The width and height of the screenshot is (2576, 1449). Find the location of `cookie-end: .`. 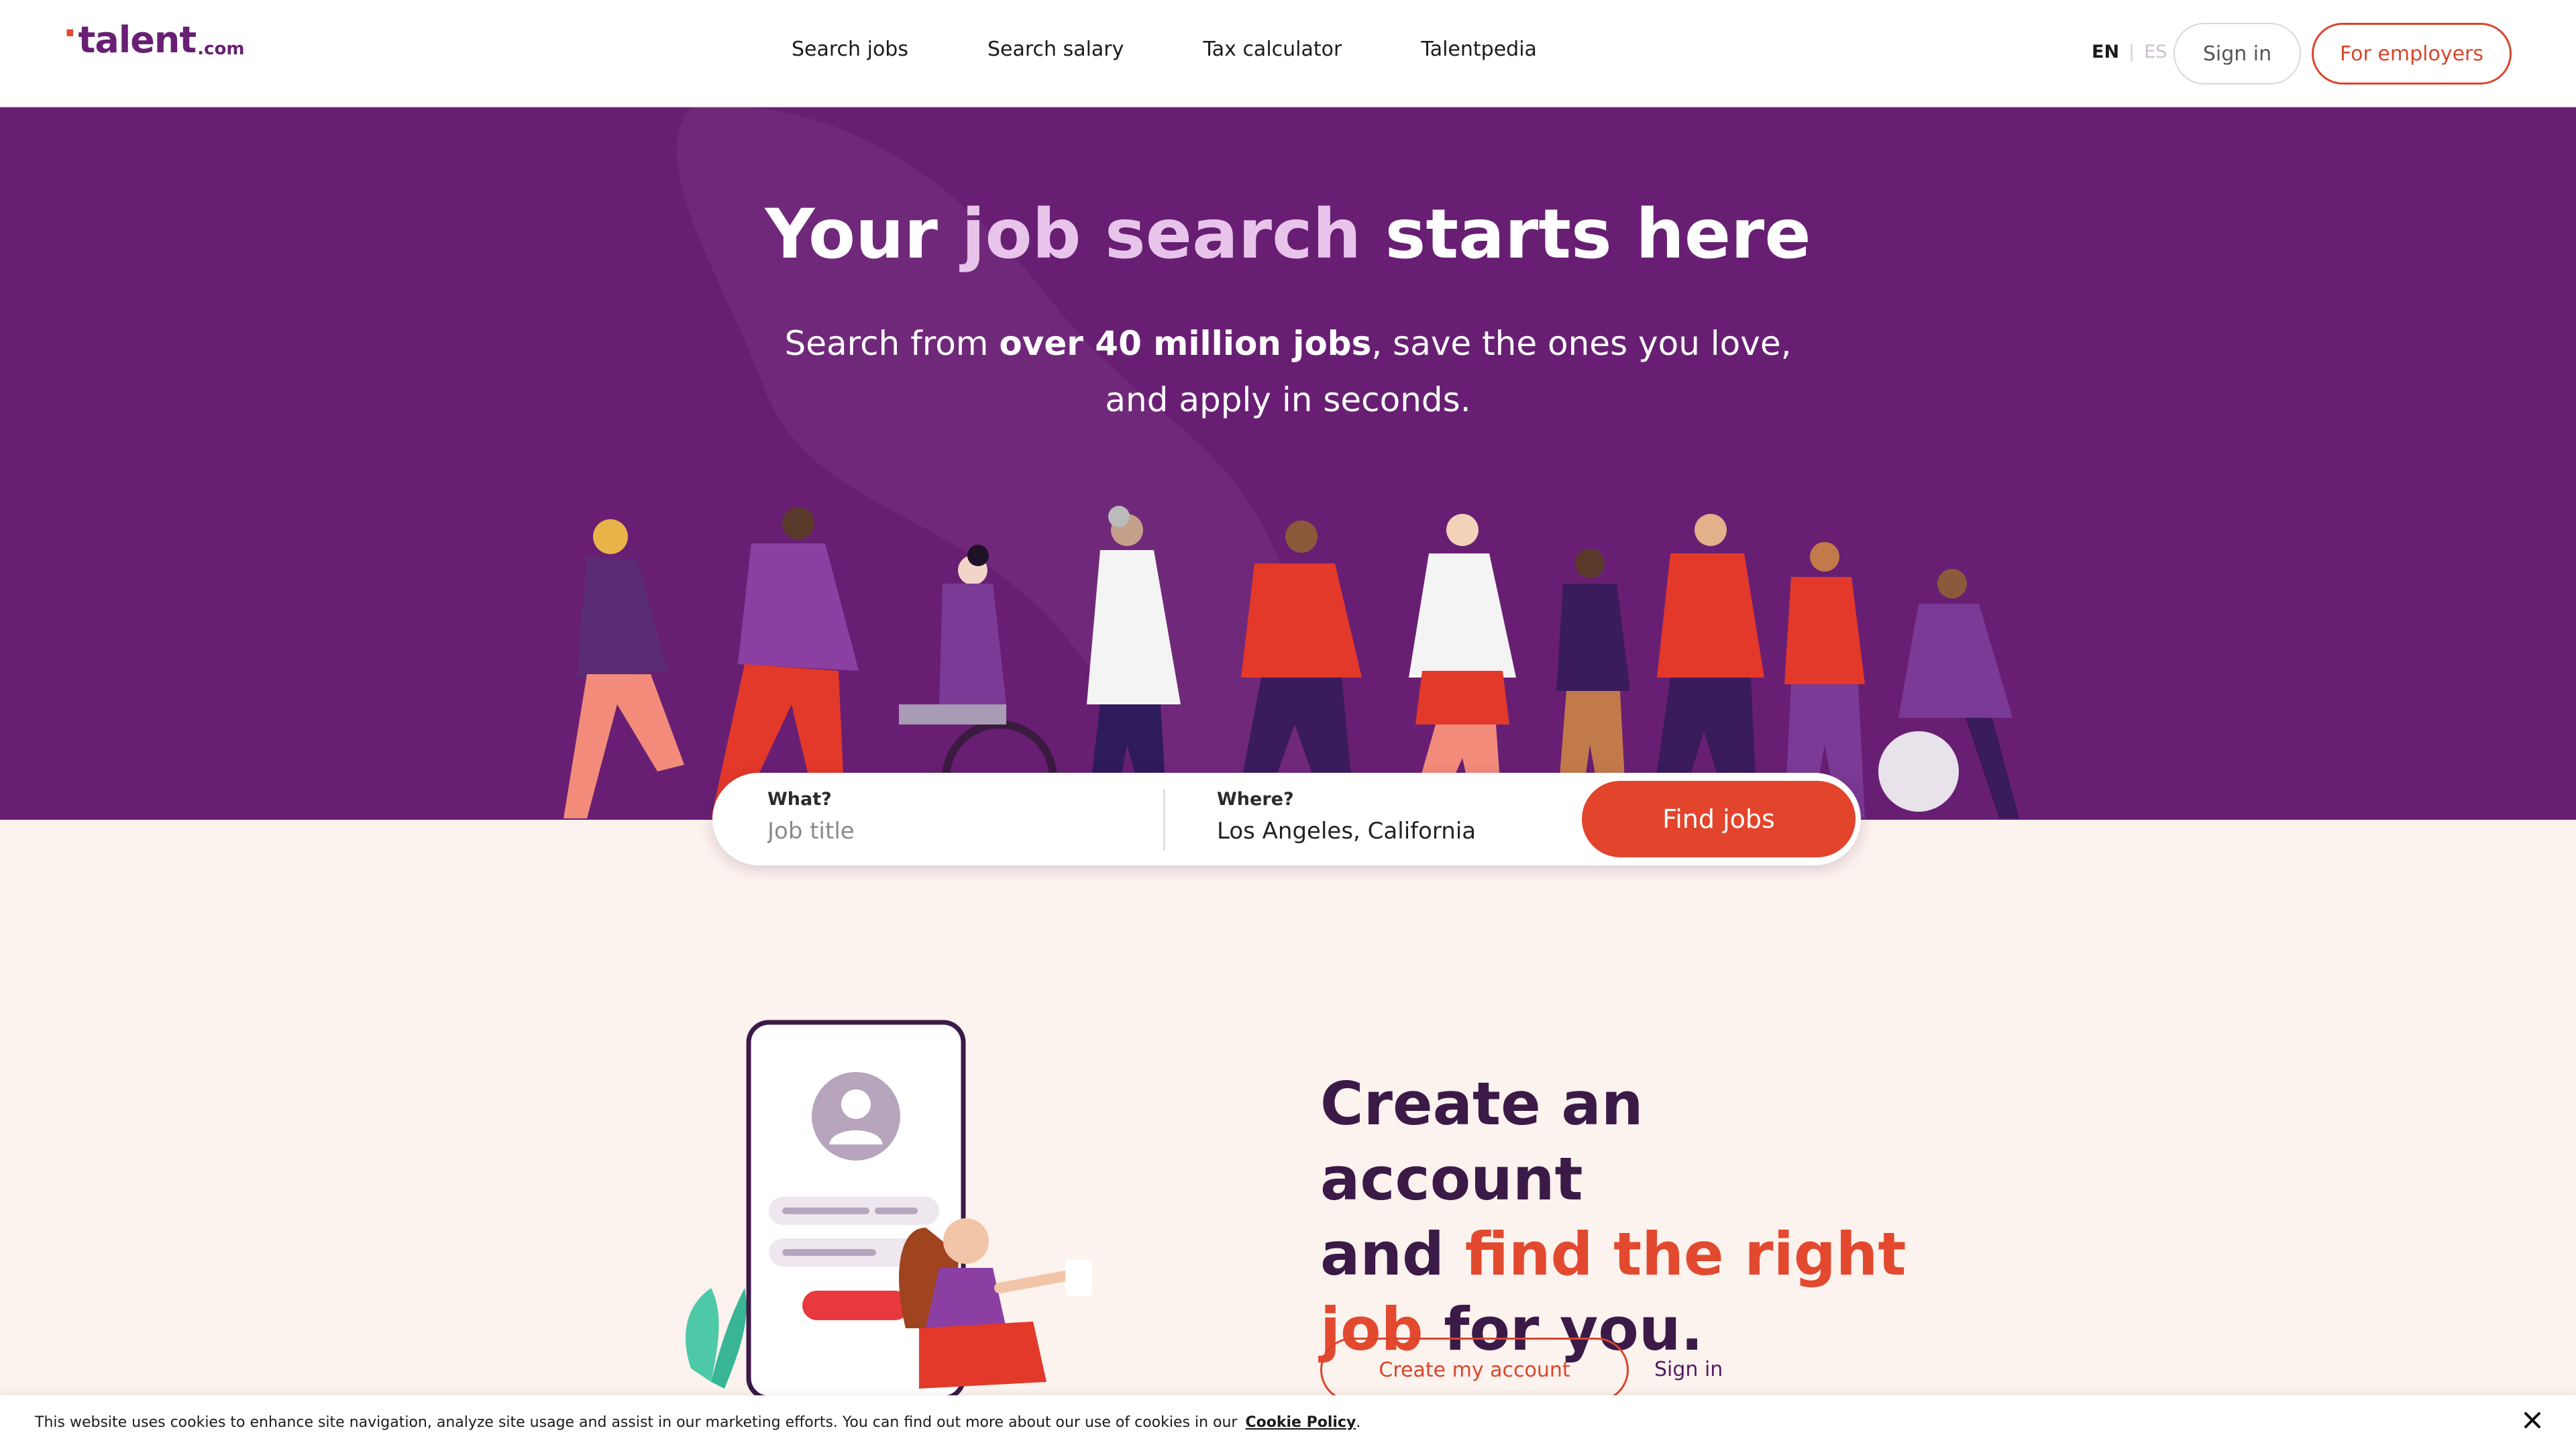

cookie-end: . is located at coordinates (1358, 1422).